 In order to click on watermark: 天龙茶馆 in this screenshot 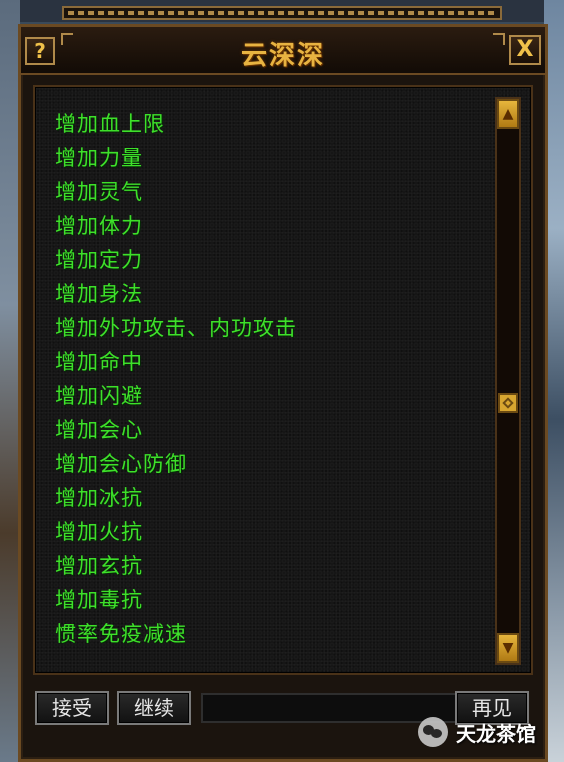, I will do `click(477, 732)`.